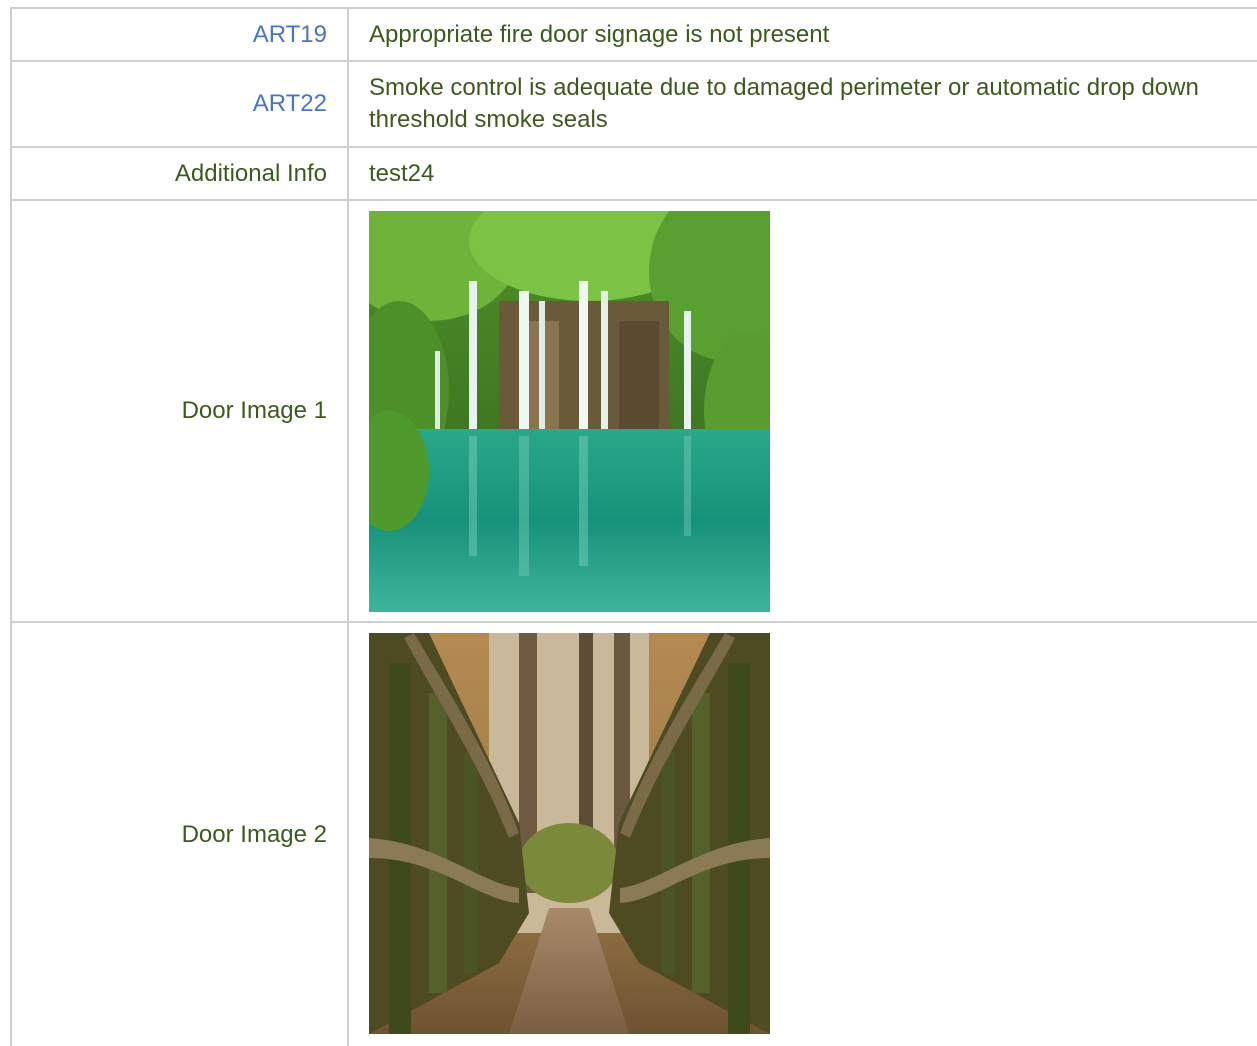 The image size is (1257, 1046). Describe the element at coordinates (180, 834) in the screenshot. I see `row-label-door-image-2: Door Image 2` at that location.